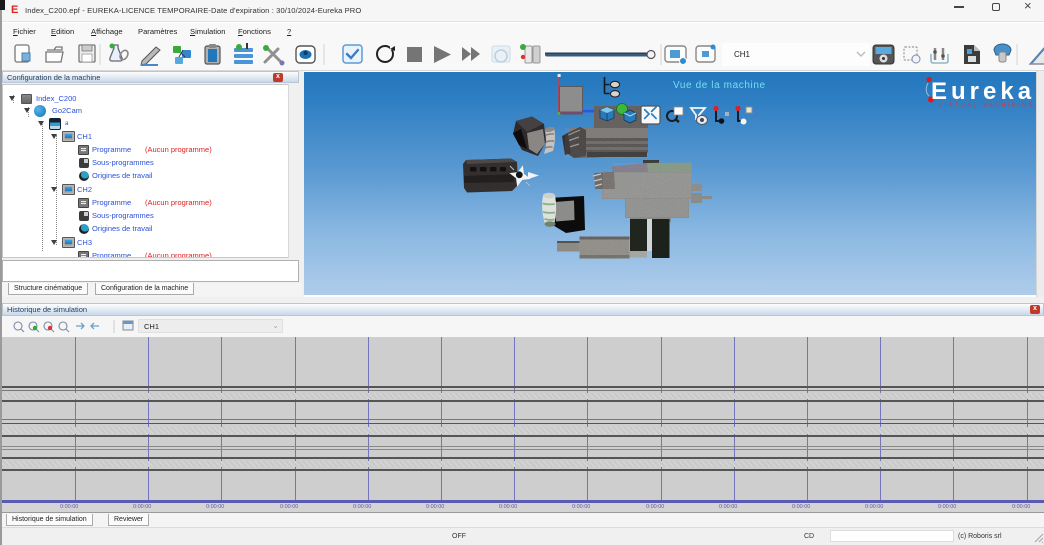  I want to click on svg-text: Eureka, so click(983, 91).